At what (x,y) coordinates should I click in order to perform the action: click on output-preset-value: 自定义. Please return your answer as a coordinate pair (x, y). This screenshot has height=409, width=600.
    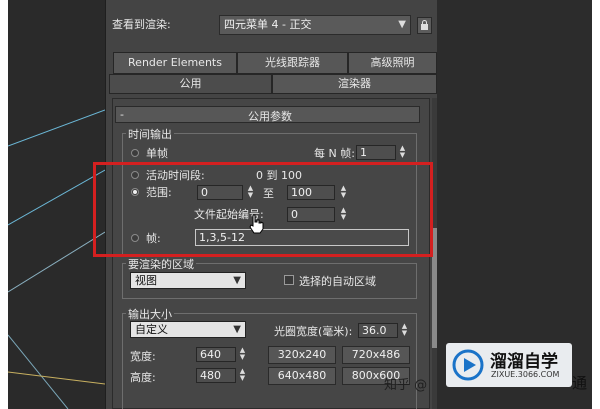
    Looking at the image, I should click on (151, 329).